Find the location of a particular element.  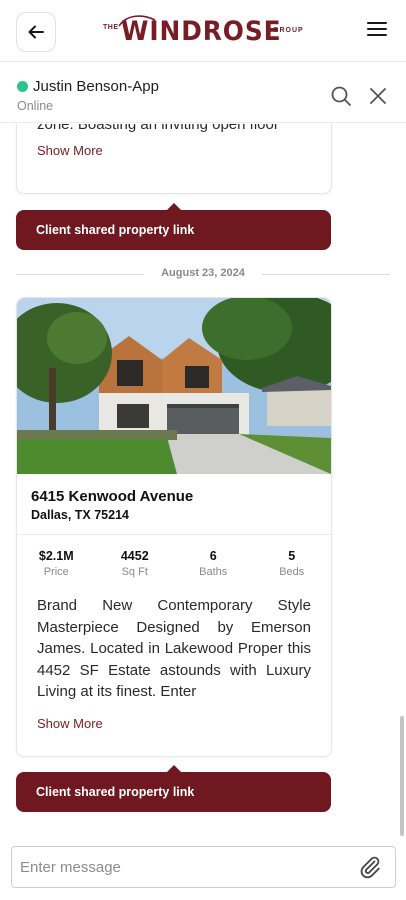

close-chat-button is located at coordinates (378, 96).